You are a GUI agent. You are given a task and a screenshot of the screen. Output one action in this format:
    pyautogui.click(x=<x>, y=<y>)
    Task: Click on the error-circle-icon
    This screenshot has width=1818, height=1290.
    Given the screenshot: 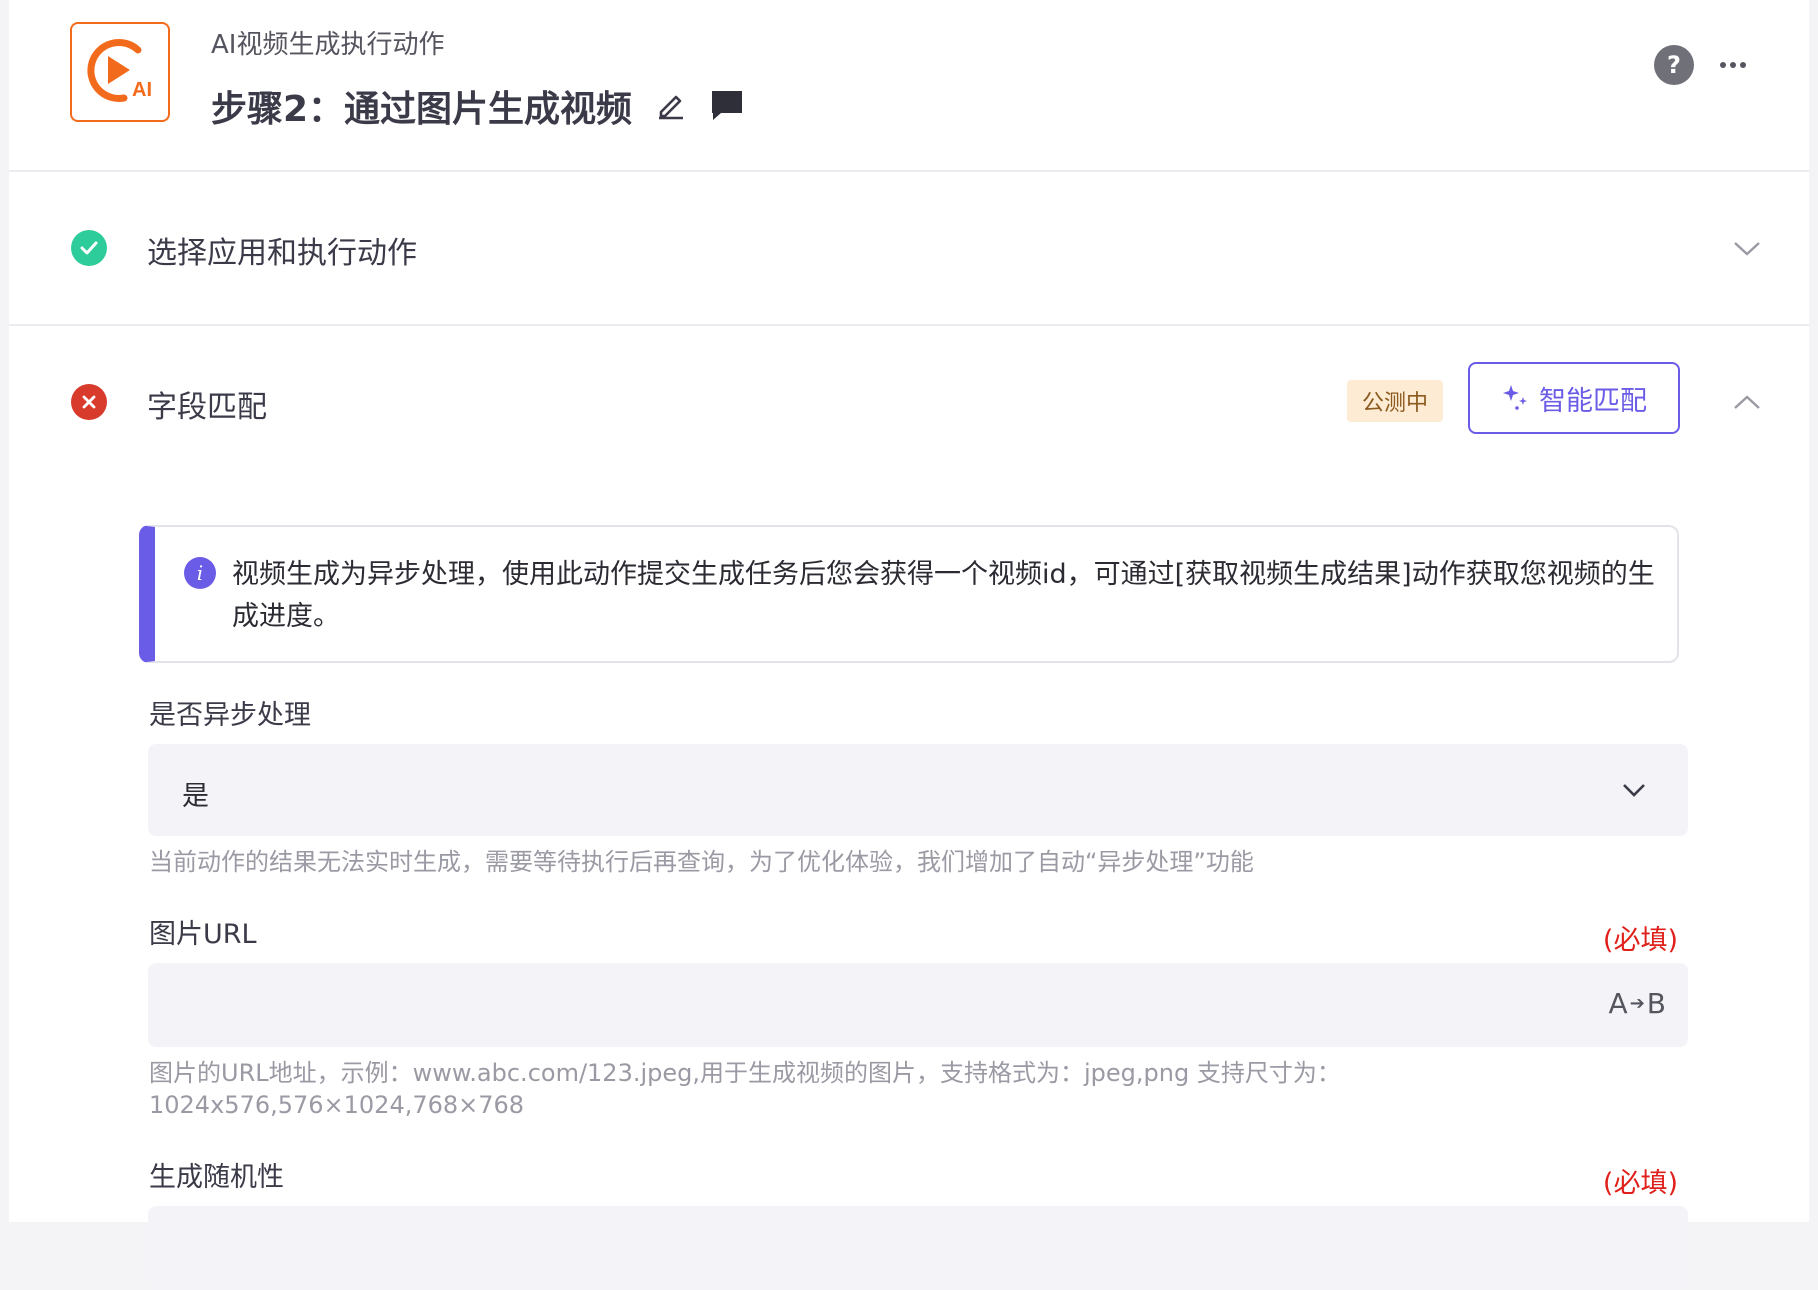 What is the action you would take?
    pyautogui.click(x=89, y=402)
    